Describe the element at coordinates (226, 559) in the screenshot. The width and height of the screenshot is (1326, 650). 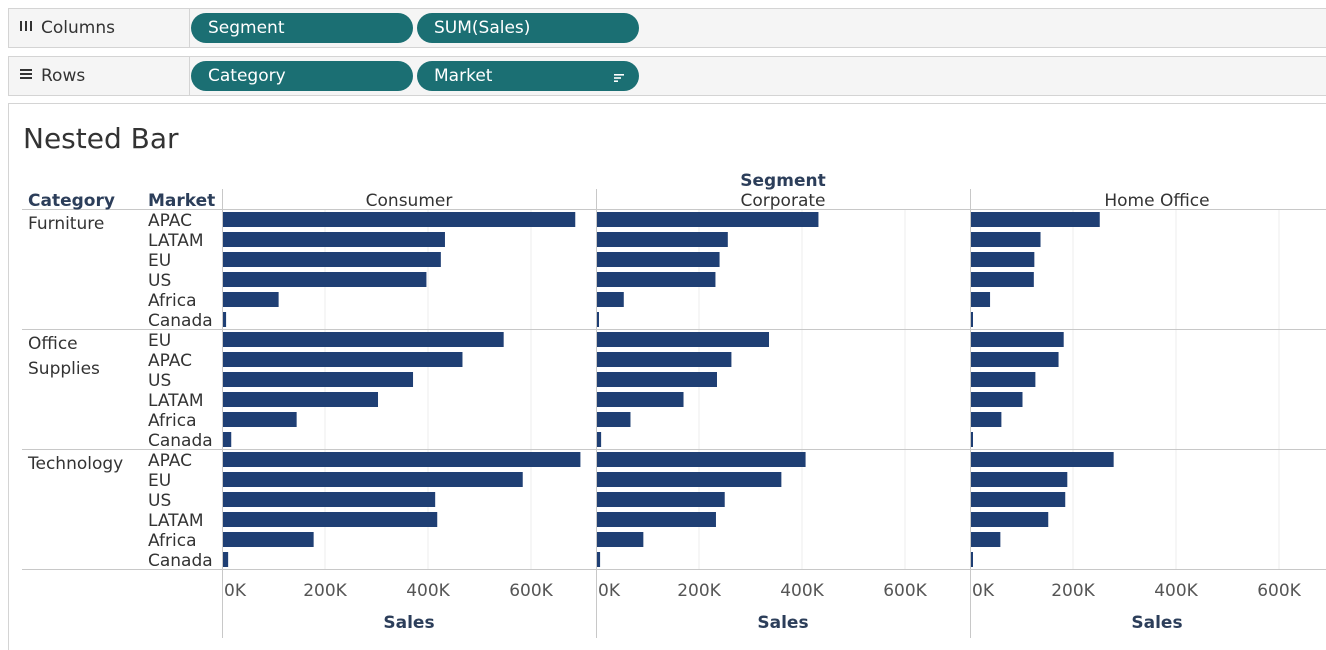
I see `bar-technology-canada-consumer` at that location.